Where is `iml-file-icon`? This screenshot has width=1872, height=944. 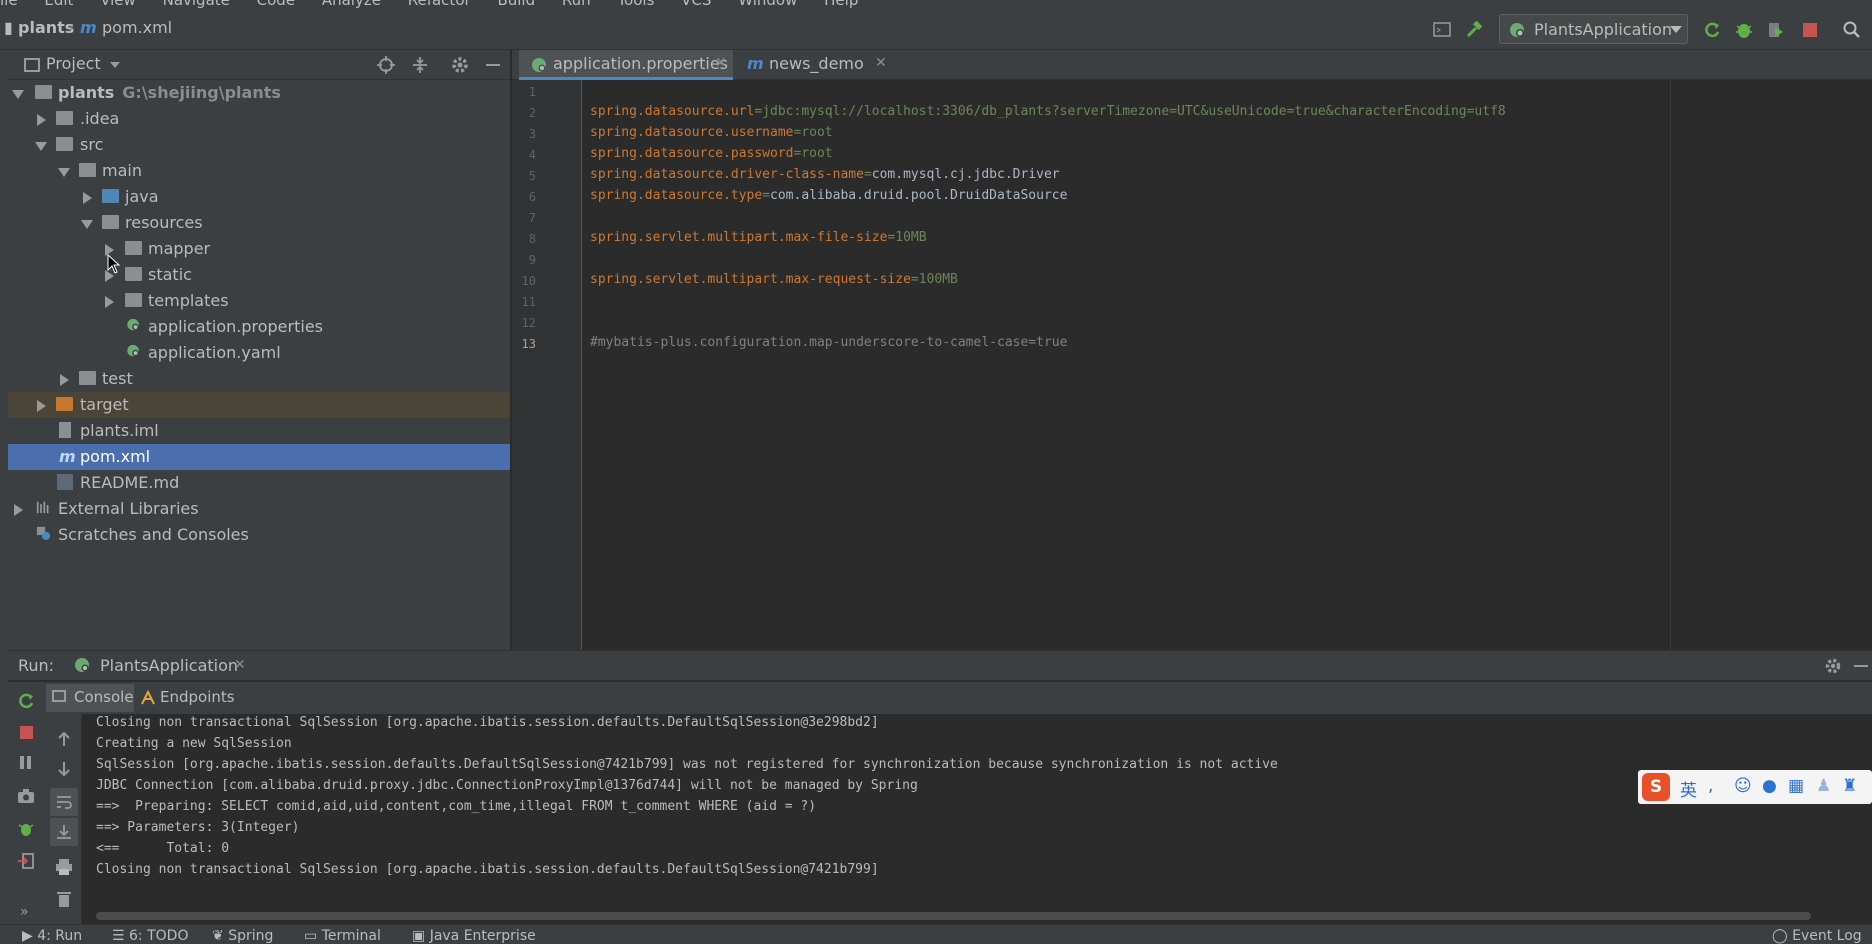
iml-file-icon is located at coordinates (65, 430).